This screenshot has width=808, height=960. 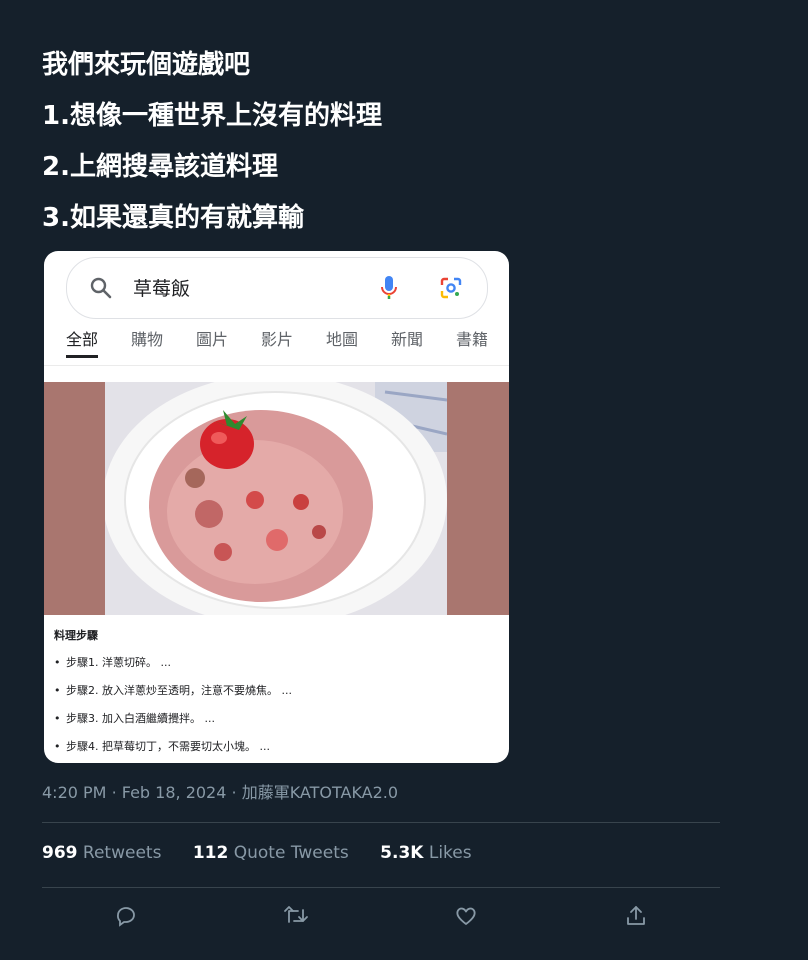 I want to click on share-icon, so click(x=636, y=918).